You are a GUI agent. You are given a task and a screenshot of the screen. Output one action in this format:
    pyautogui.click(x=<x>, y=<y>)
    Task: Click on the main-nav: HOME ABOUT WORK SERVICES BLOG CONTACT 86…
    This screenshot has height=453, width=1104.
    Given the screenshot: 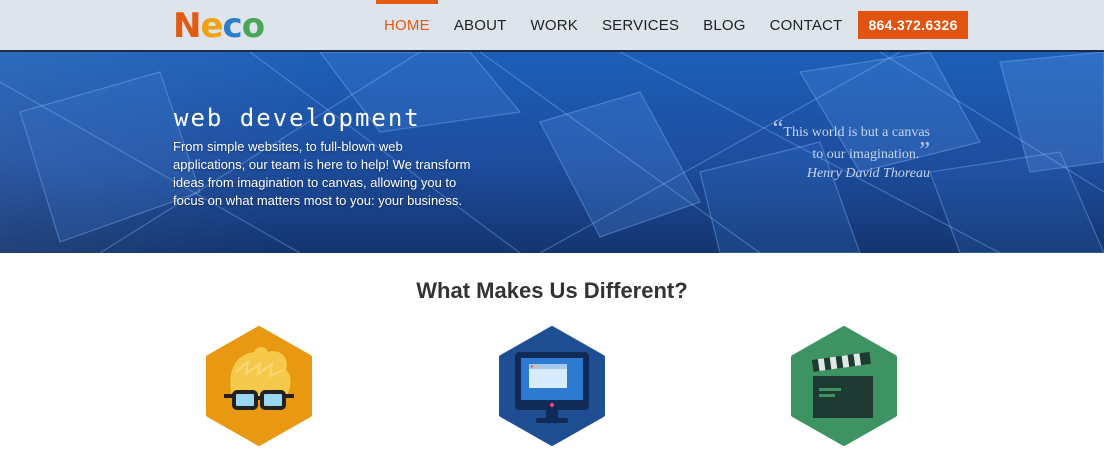 What is the action you would take?
    pyautogui.click(x=670, y=25)
    